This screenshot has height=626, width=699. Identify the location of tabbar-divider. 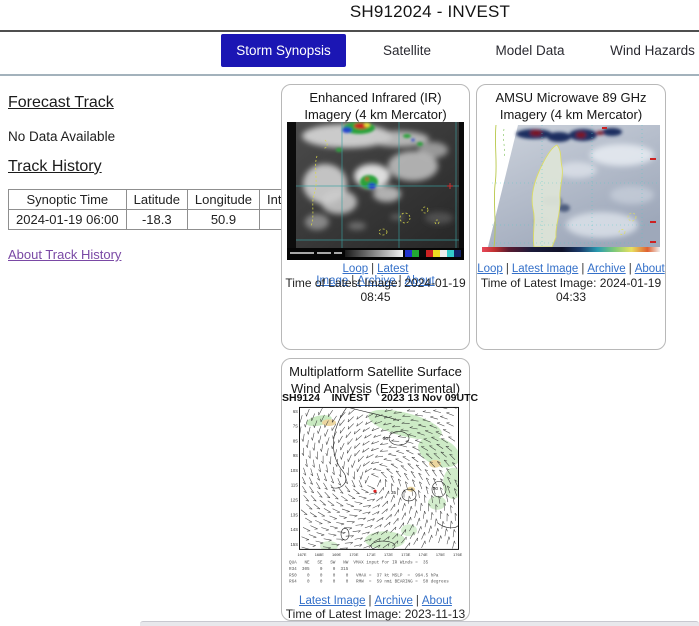
(349, 75).